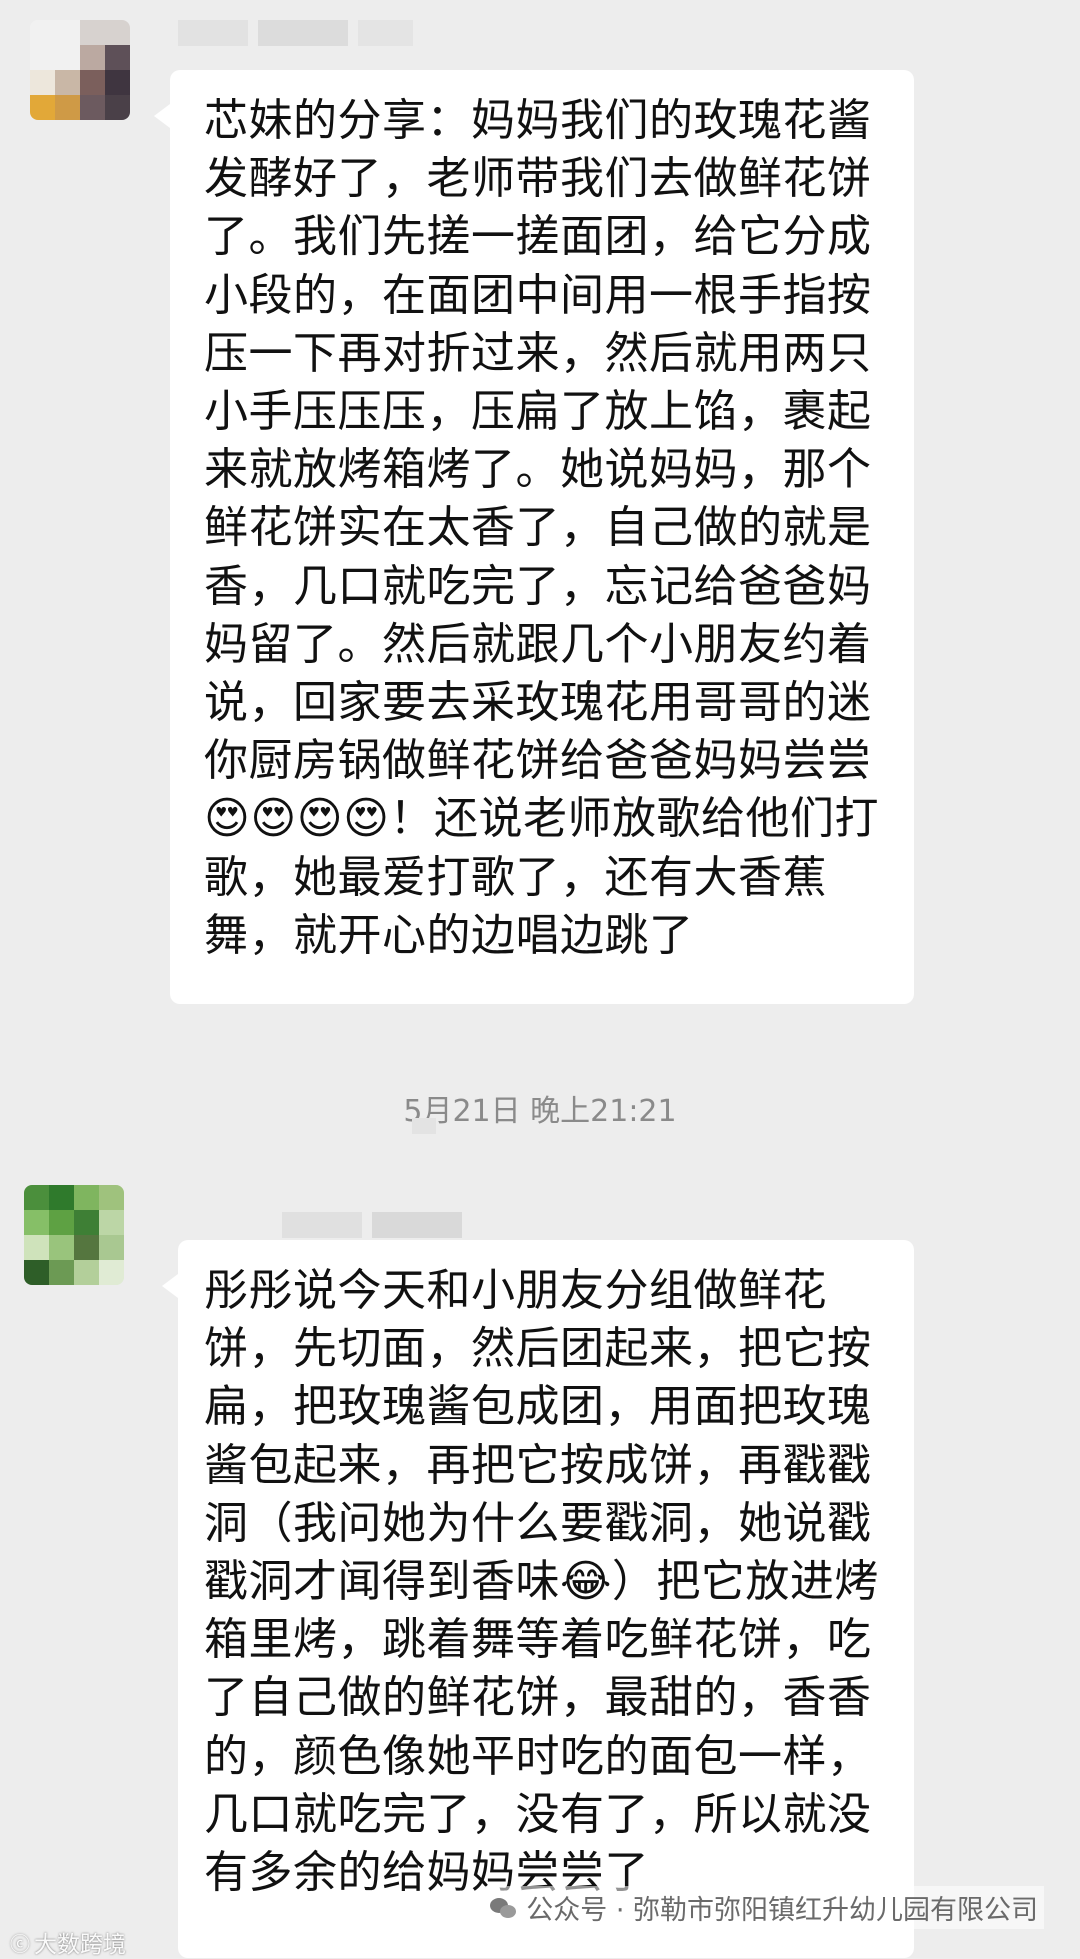  I want to click on wechat-icon, so click(504, 1908).